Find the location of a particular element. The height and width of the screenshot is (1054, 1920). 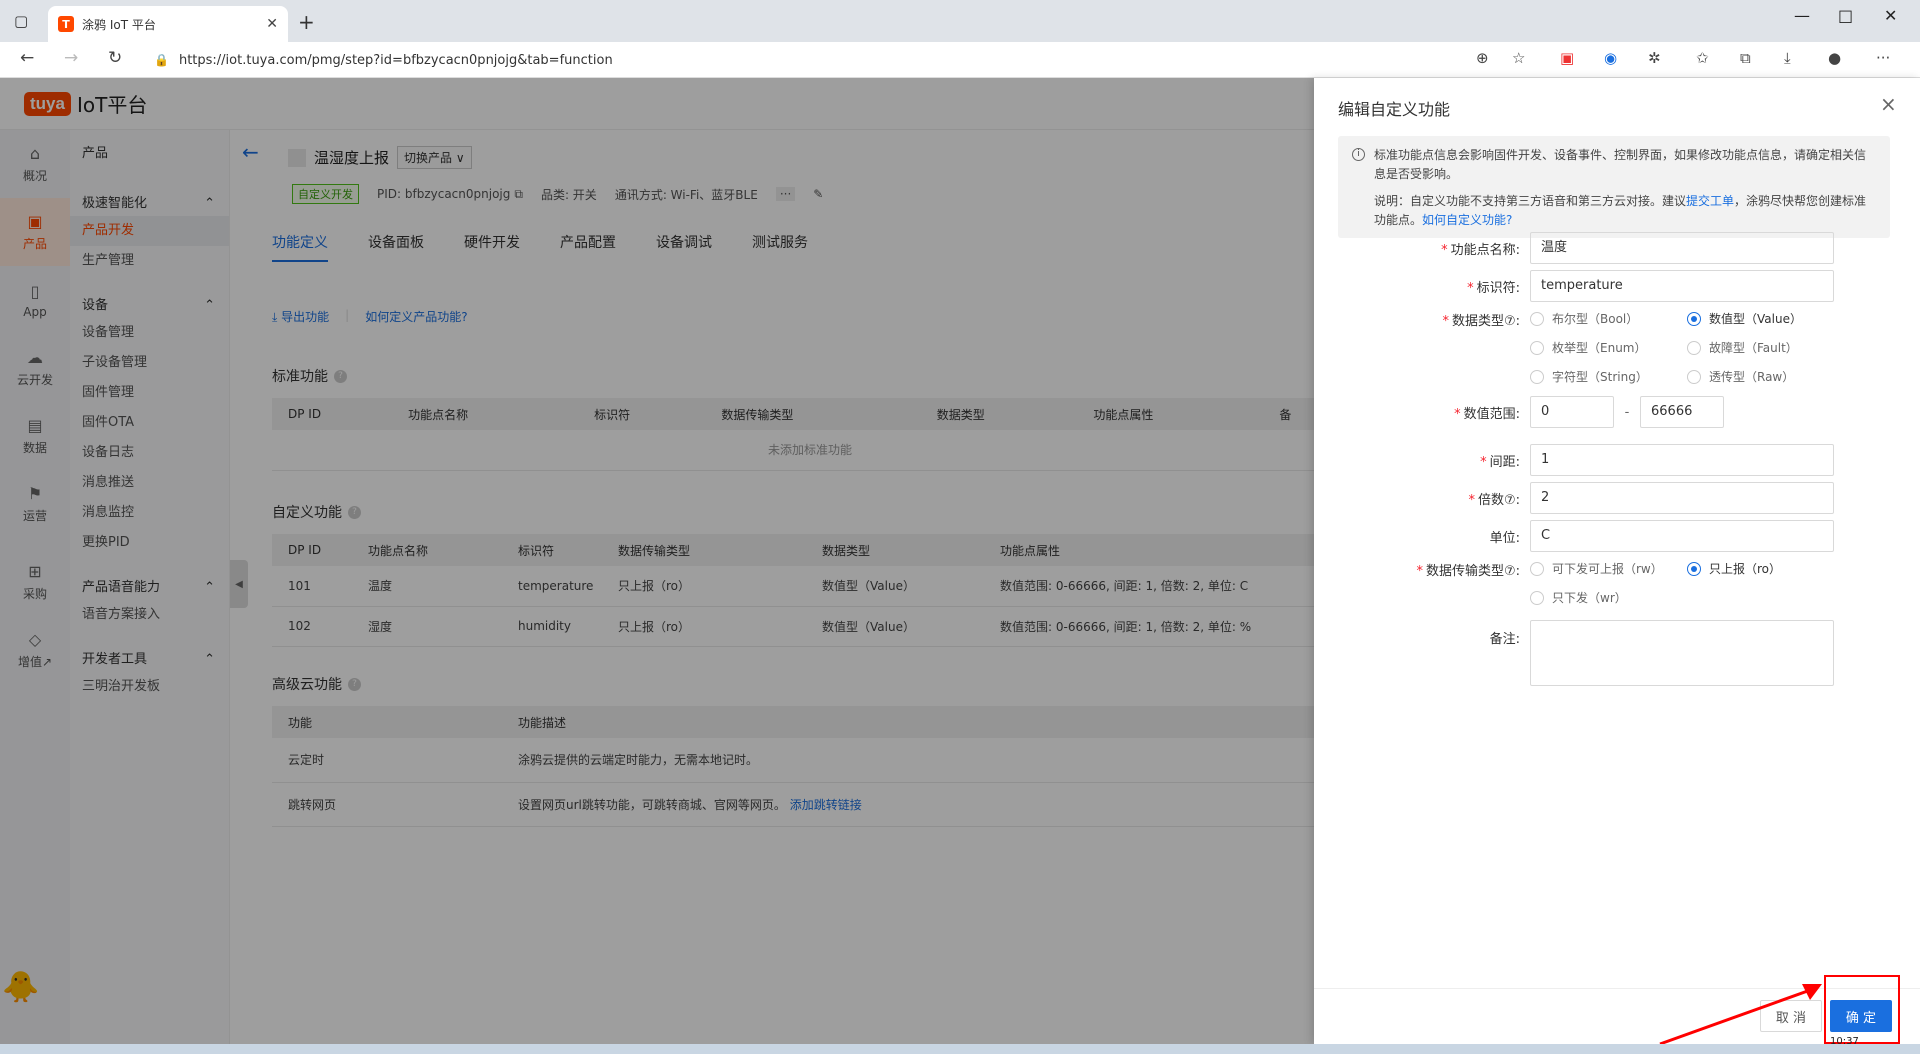

unit-input: C is located at coordinates (1682, 536).